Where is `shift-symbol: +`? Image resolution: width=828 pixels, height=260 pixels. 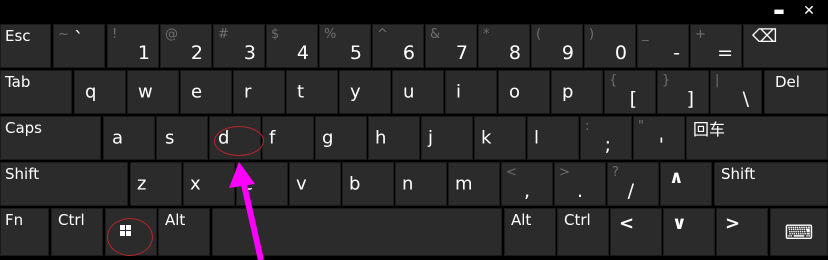 shift-symbol: + is located at coordinates (700, 34).